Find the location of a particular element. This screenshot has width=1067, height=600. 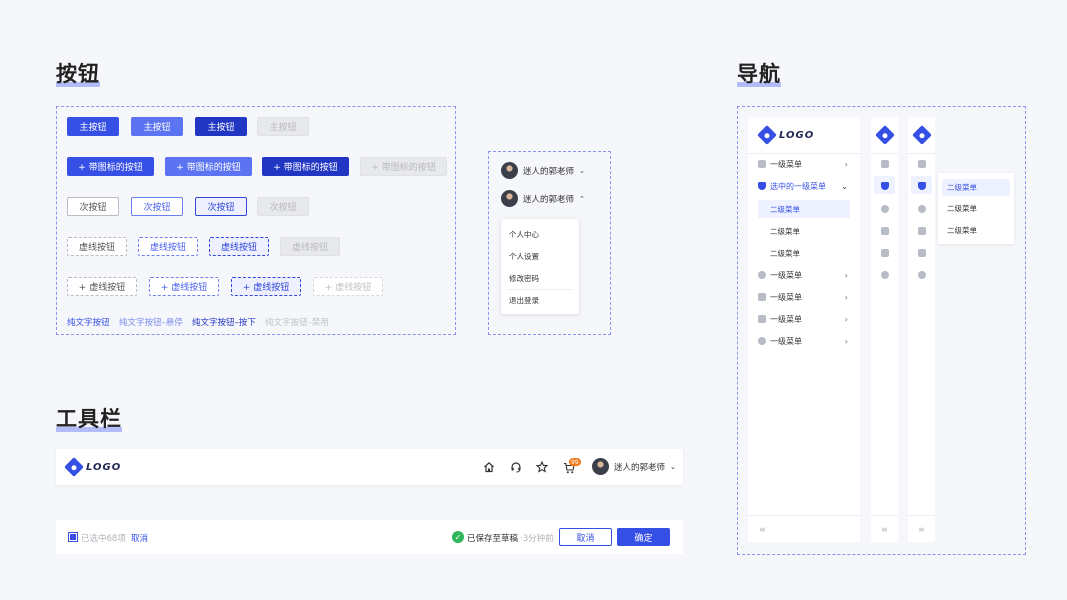

sidebar-collapsed: ≡ is located at coordinates (884, 329).